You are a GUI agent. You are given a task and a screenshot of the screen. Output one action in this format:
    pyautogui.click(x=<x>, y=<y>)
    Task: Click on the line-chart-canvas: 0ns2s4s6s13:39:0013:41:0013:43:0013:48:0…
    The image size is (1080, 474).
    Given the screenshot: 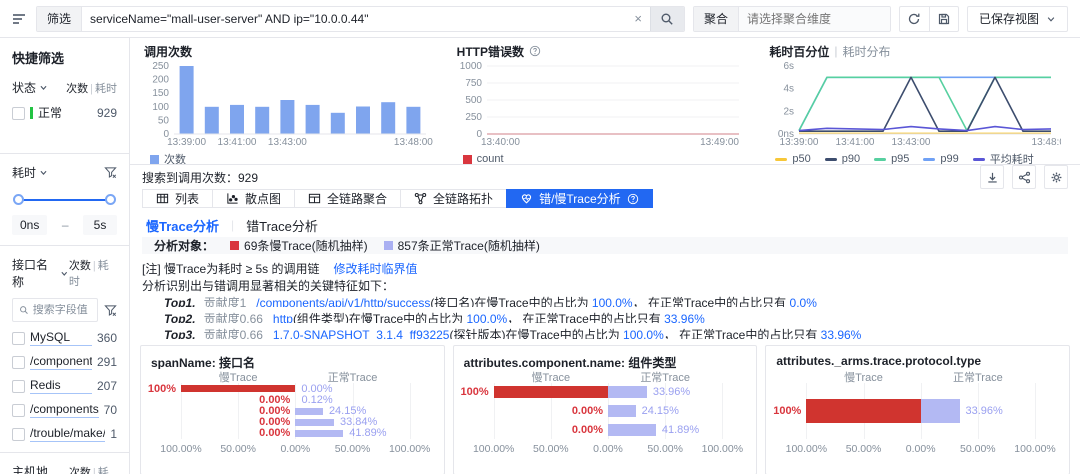 What is the action you would take?
    pyautogui.click(x=924, y=104)
    